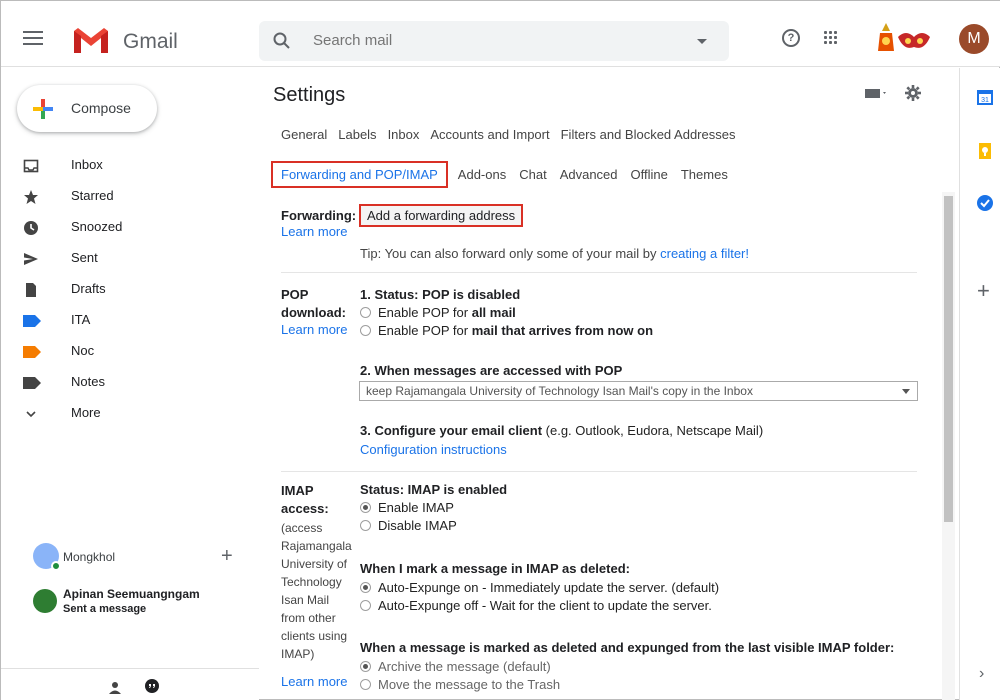 This screenshot has height=700, width=1000. I want to click on page-title: Settings, so click(309, 95).